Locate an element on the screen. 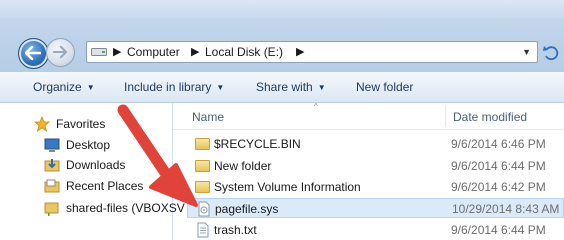  nav-item-label: Downloads is located at coordinates (96, 165).